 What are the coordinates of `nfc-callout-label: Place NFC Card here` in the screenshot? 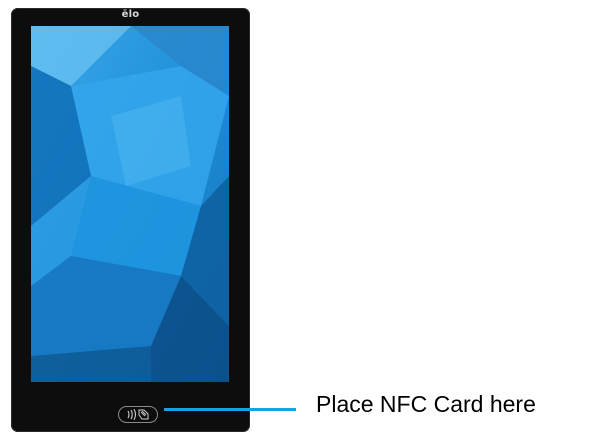 It's located at (426, 404).